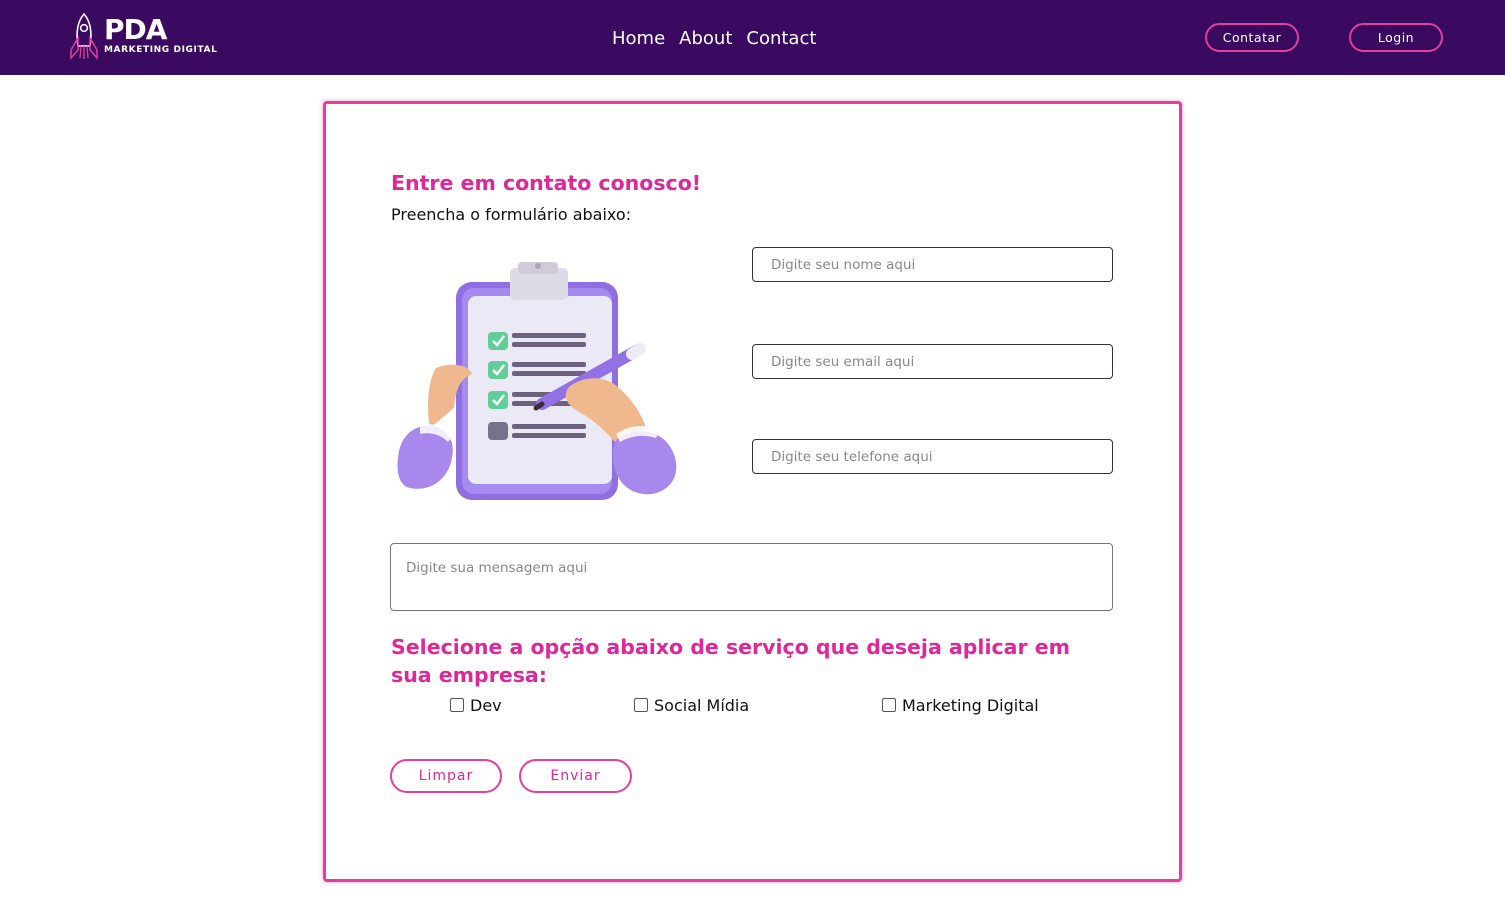 The image size is (1505, 903). I want to click on email-input, so click(932, 361).